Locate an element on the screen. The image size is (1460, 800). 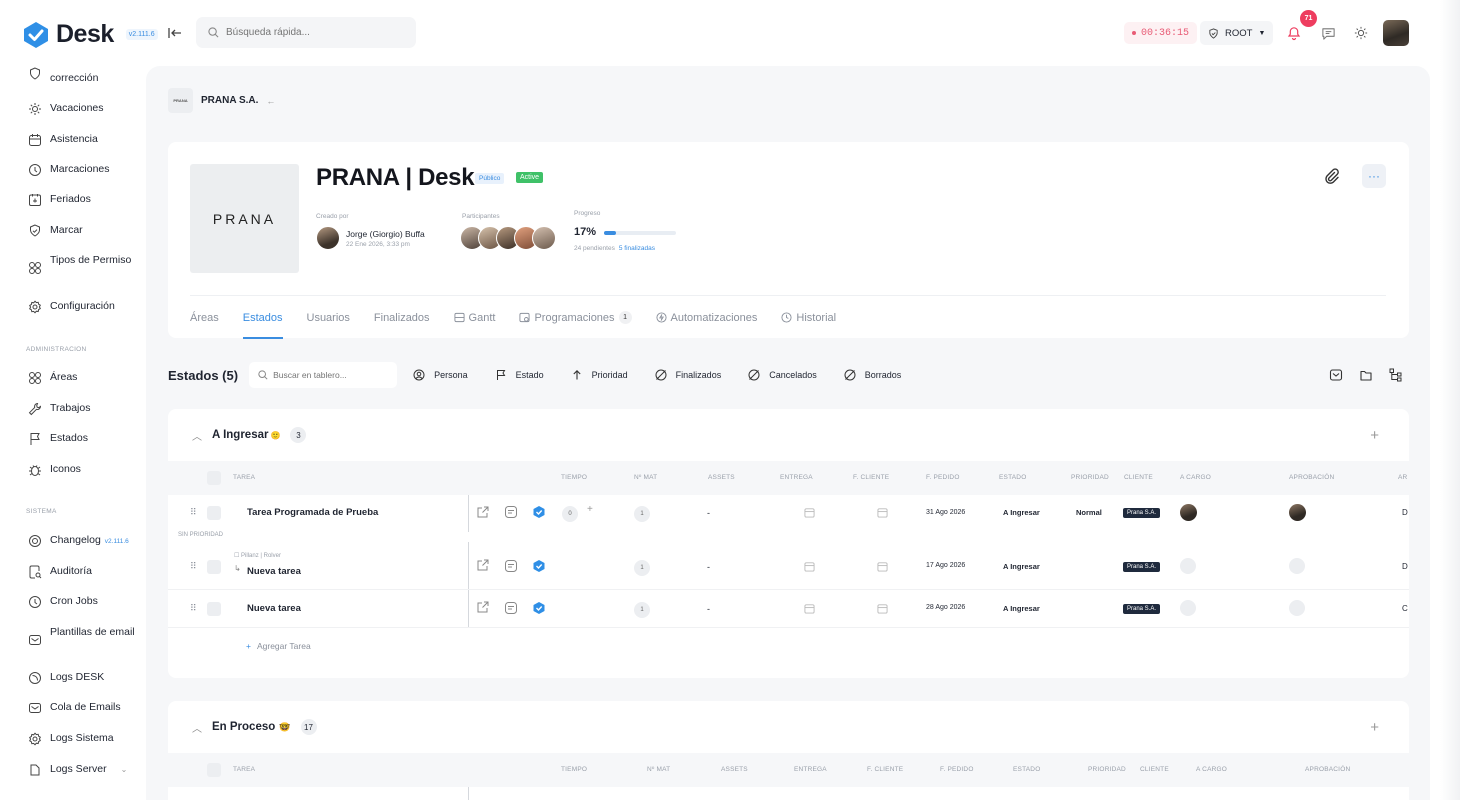
sidebar-item-correccion: corrección is located at coordinates (84, 76).